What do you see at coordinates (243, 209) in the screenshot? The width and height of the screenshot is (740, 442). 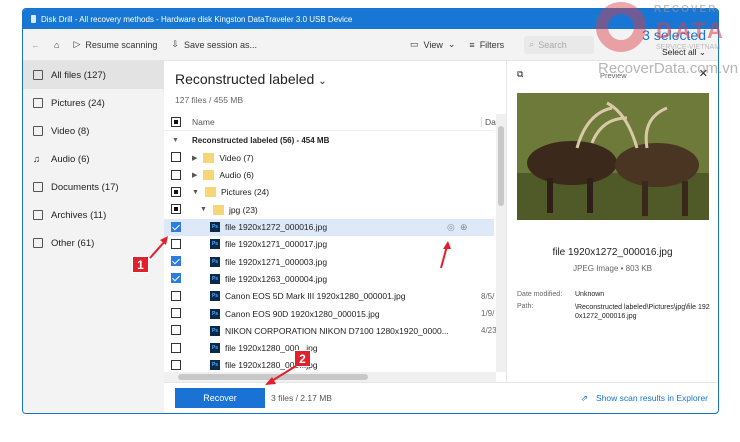 I see `row-name: jpg (23)` at bounding box center [243, 209].